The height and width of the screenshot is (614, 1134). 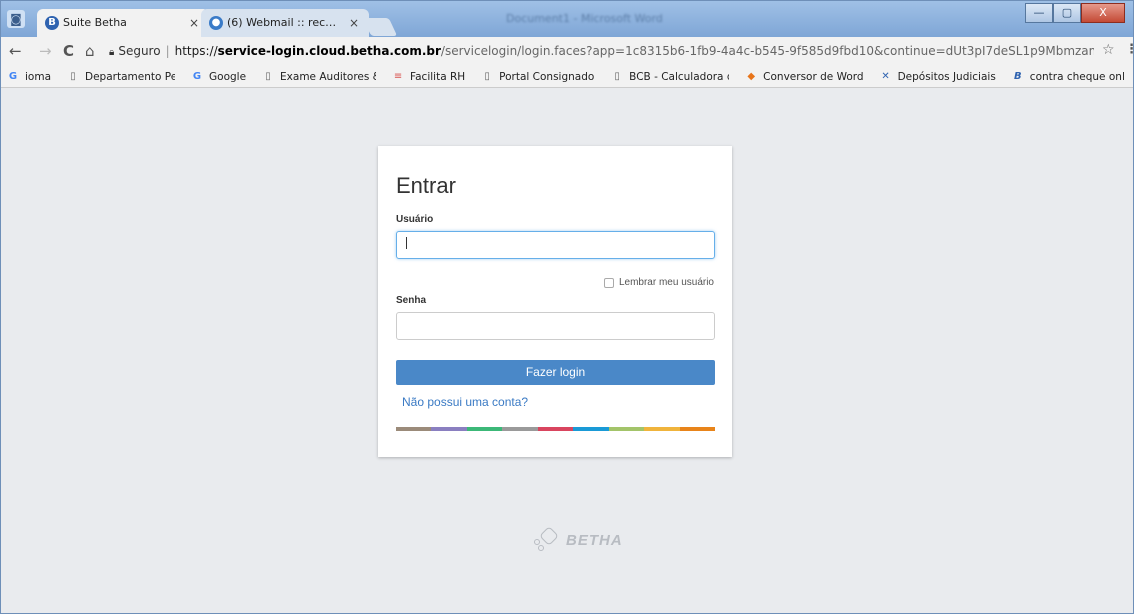 What do you see at coordinates (1067, 13) in the screenshot?
I see `maximize-button: ▢` at bounding box center [1067, 13].